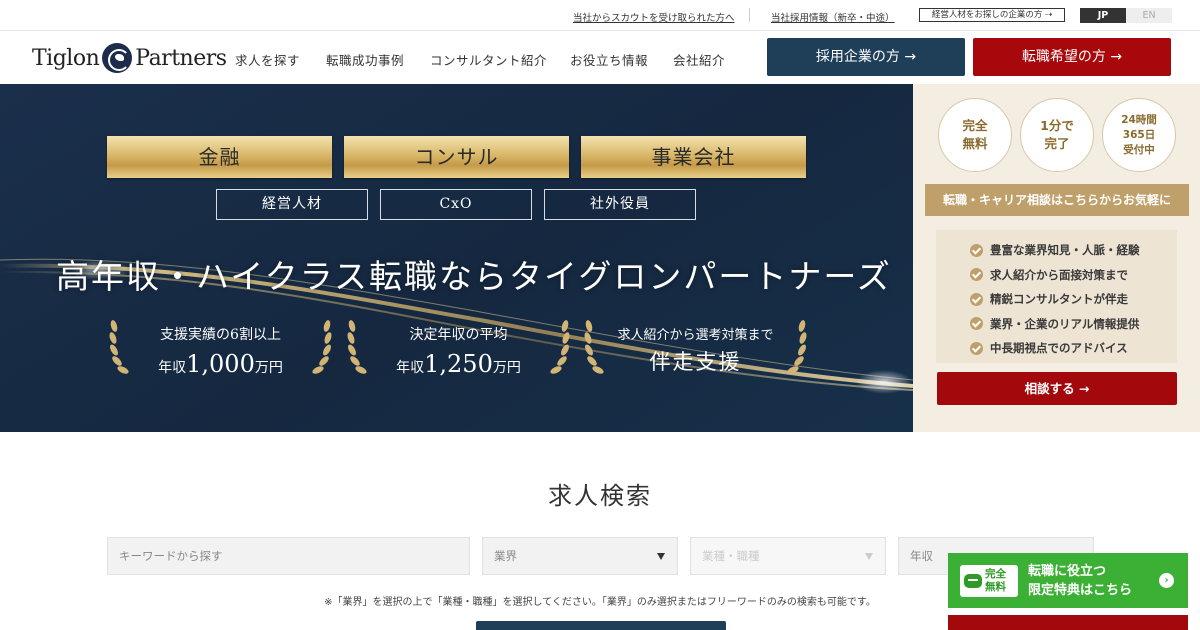 The width and height of the screenshot is (1200, 630). I want to click on recruit-link: 当社採用情報（新卒・中途）, so click(833, 17).